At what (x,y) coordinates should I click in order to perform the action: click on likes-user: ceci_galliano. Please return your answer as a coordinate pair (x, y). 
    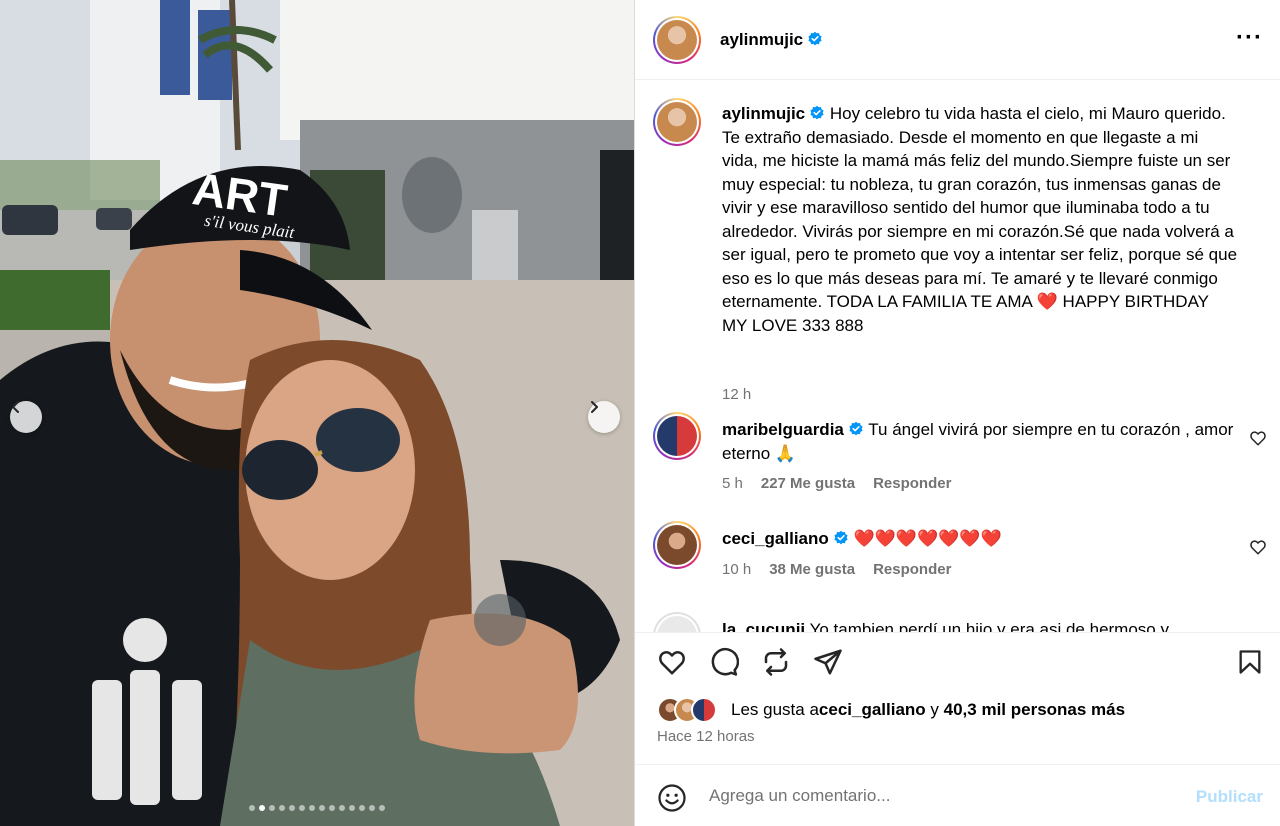
    Looking at the image, I should click on (872, 710).